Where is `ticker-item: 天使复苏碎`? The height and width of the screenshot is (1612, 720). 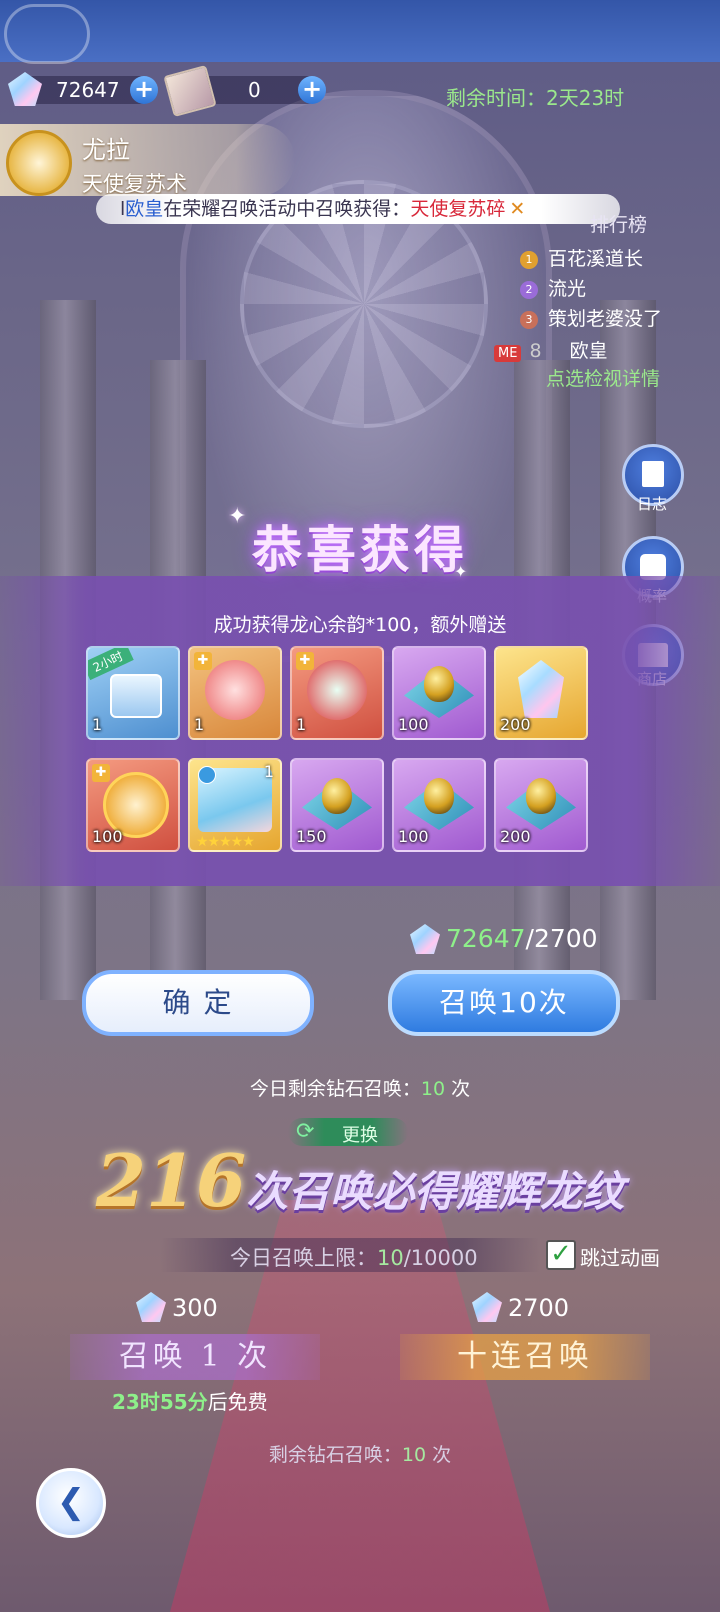 ticker-item: 天使复苏碎 is located at coordinates (458, 209).